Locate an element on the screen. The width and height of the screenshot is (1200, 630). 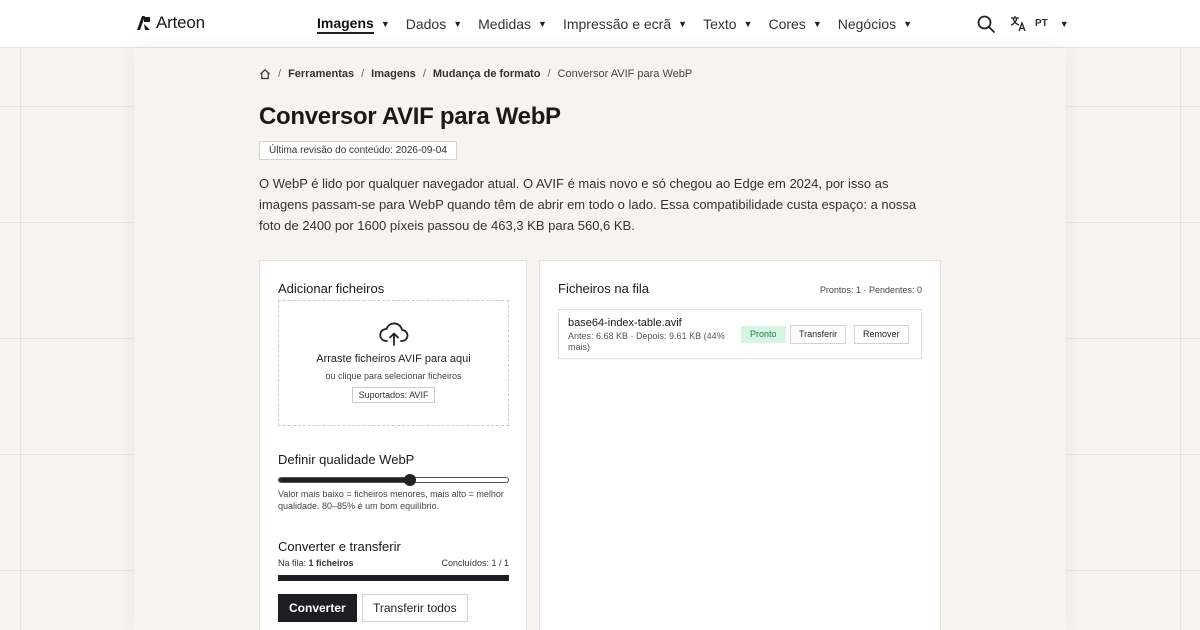
nav-item-medidas: Medidas ▼ is located at coordinates (512, 24).